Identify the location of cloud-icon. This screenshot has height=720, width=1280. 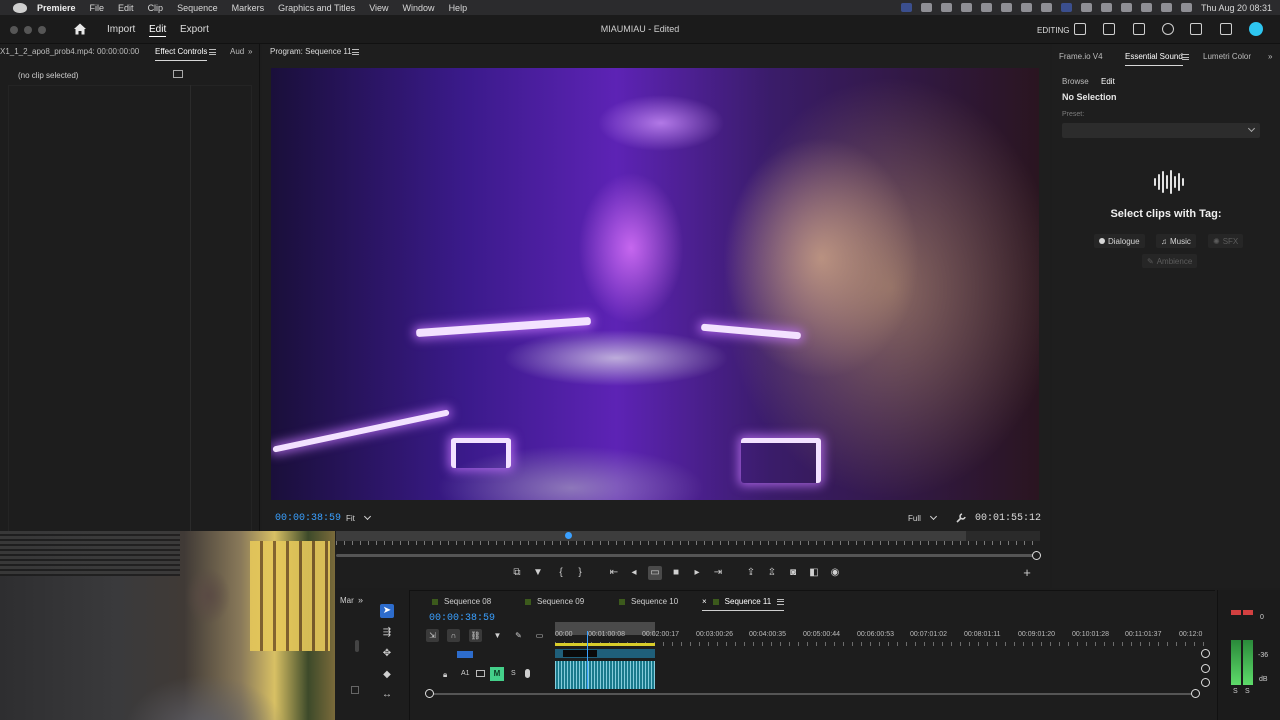
(1006, 7).